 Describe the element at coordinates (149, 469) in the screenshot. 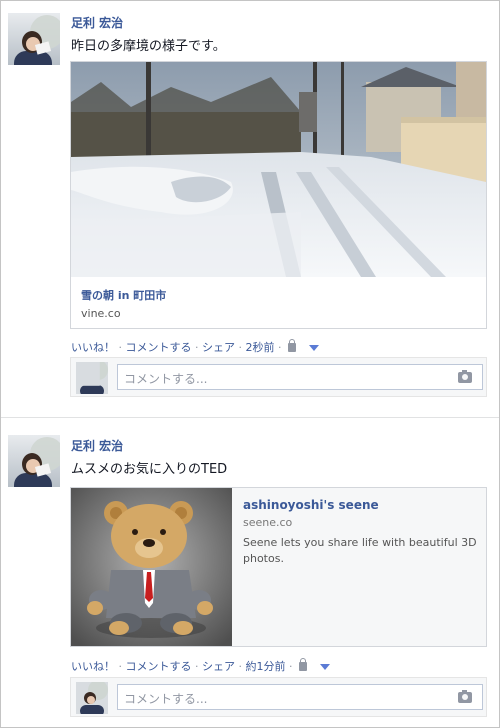

I see `post-text: ムスメのお気に入りのTED` at that location.